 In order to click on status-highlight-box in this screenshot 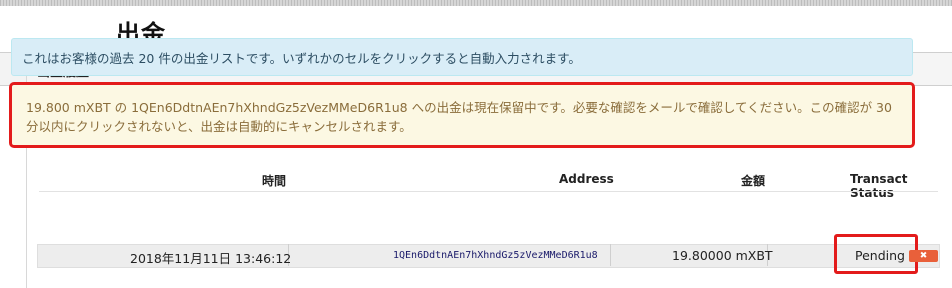, I will do `click(876, 254)`.